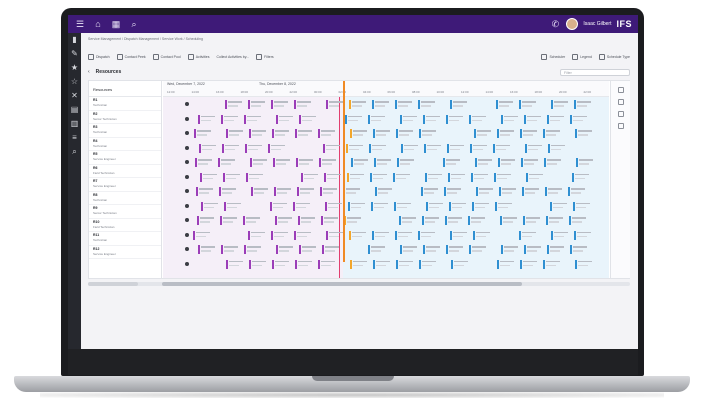  I want to click on resource-row: R8 Technician, so click(125, 198).